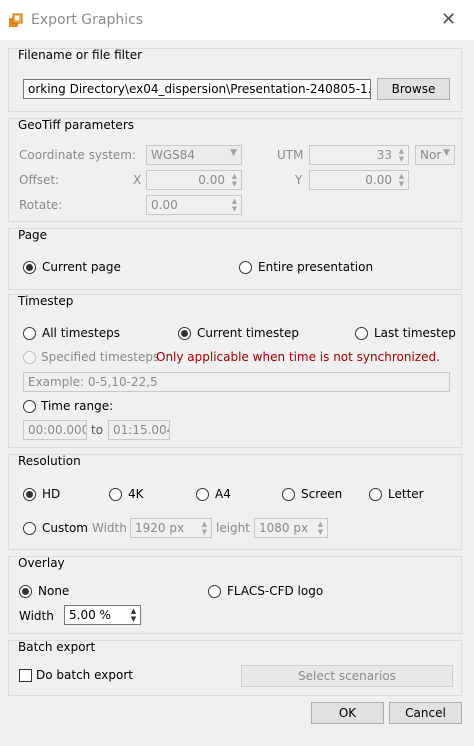 Image resolution: width=474 pixels, height=746 pixels. What do you see at coordinates (361, 333) in the screenshot?
I see `last-timestep-radio` at bounding box center [361, 333].